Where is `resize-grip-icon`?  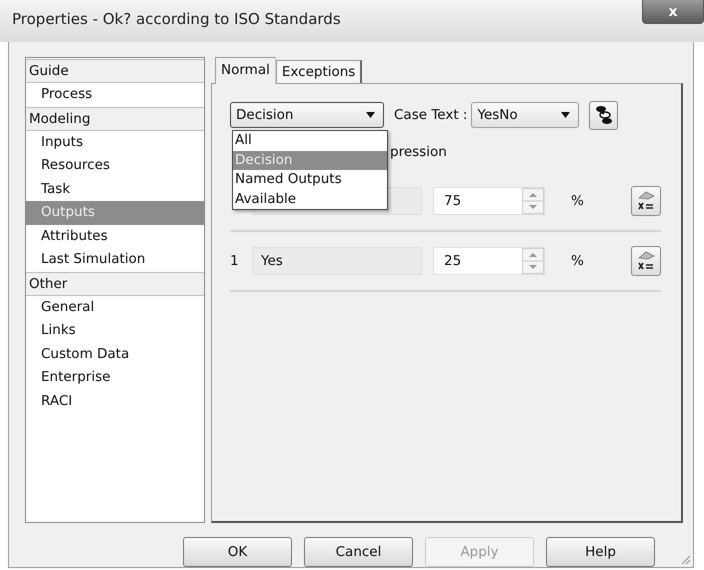 resize-grip-icon is located at coordinates (685, 559).